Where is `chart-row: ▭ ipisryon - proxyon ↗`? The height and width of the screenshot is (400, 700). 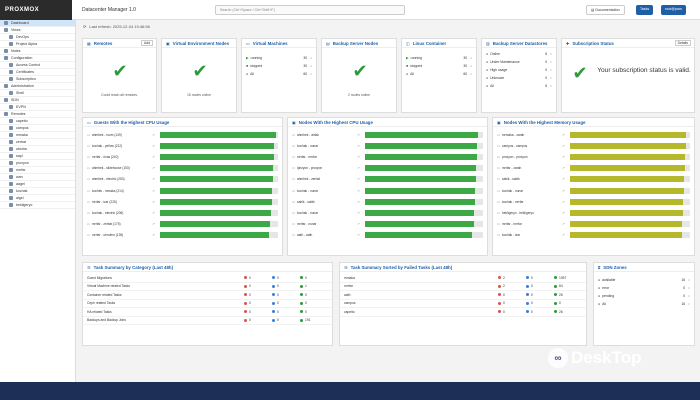 chart-row: ▭ ipisryon - proxyon ↗ is located at coordinates (387, 168).